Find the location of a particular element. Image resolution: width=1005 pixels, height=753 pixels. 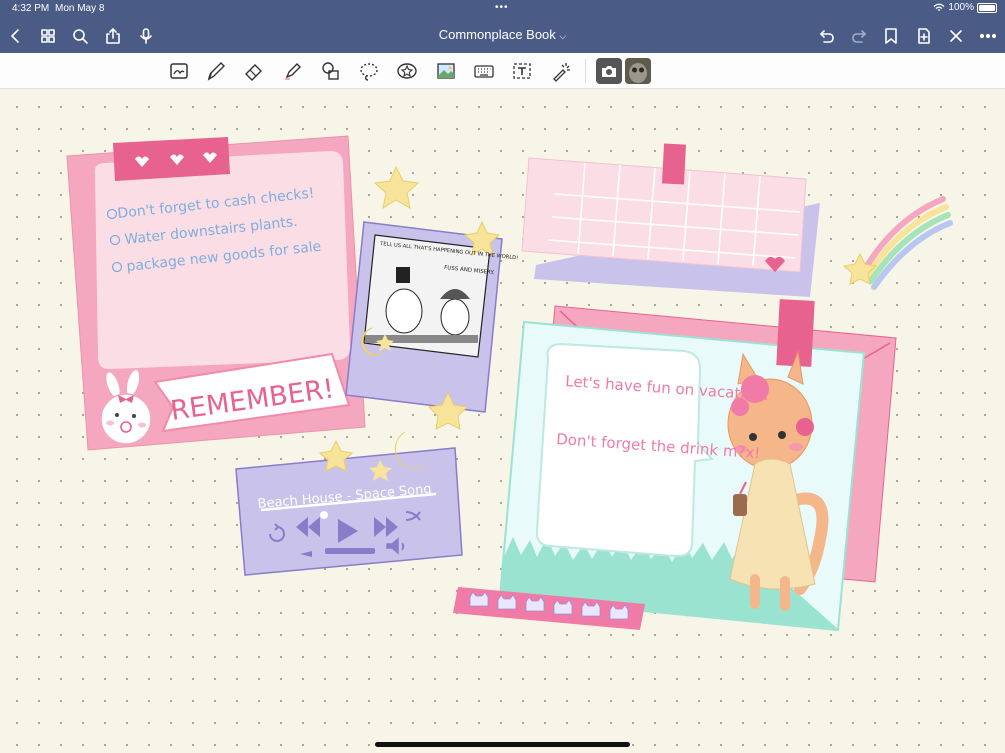

image-tool-icon is located at coordinates (446, 71).